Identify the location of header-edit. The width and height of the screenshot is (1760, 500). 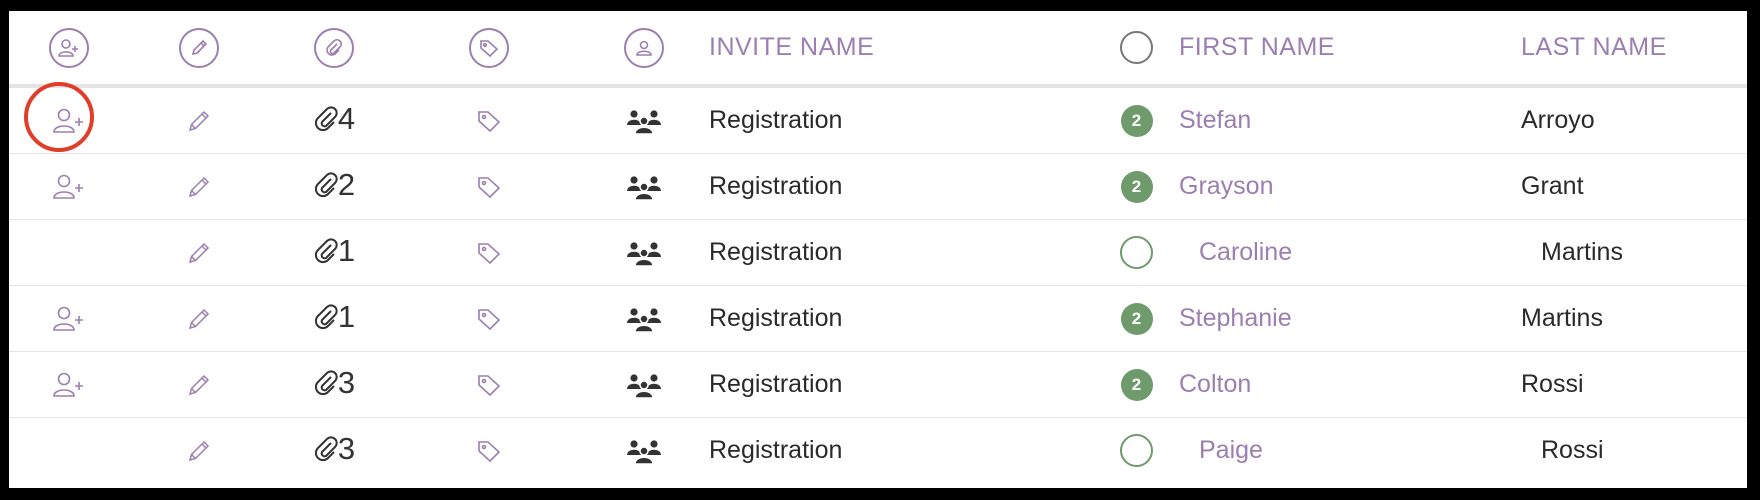
(199, 49).